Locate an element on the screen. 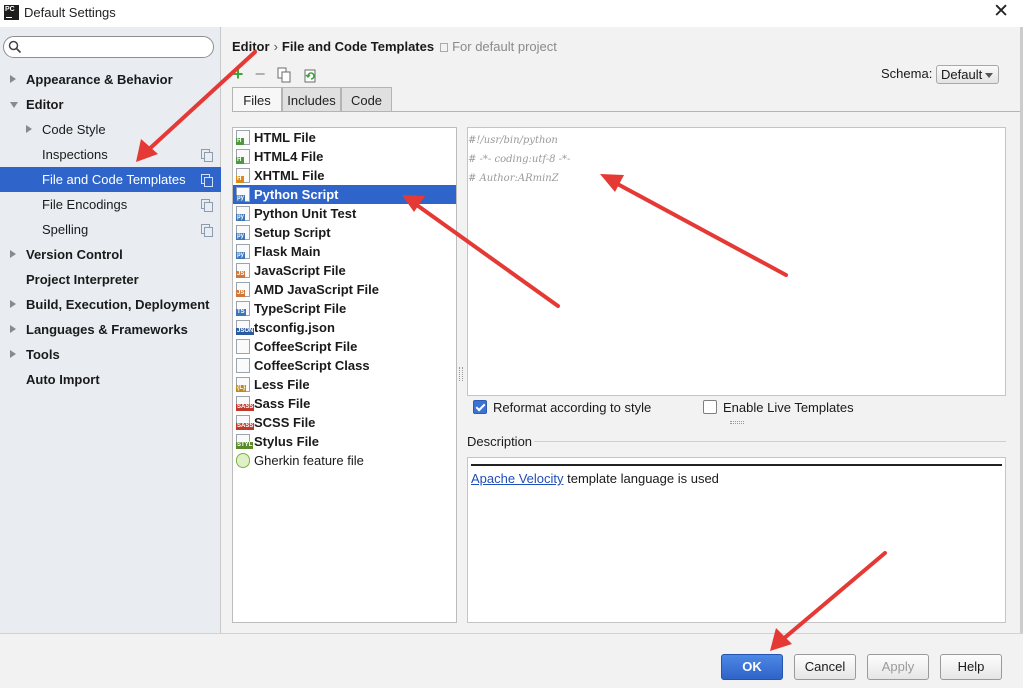 Image resolution: width=1023 pixels, height=688 pixels. sidebar-item-label: Editor is located at coordinates (45, 104).